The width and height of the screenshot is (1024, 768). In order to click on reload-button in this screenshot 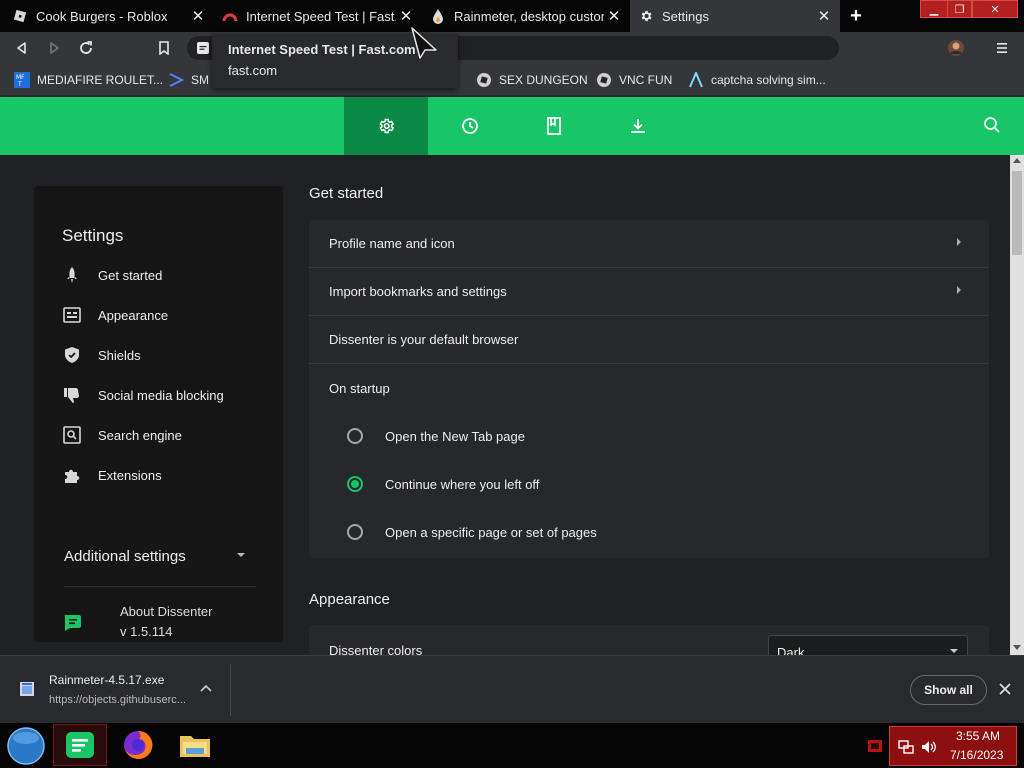, I will do `click(86, 48)`.